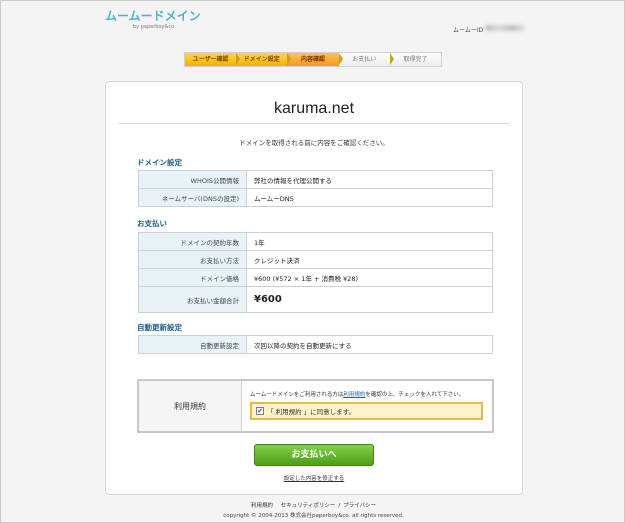  Describe the element at coordinates (153, 16) in the screenshot. I see `logo-text: ムームードメイン` at that location.